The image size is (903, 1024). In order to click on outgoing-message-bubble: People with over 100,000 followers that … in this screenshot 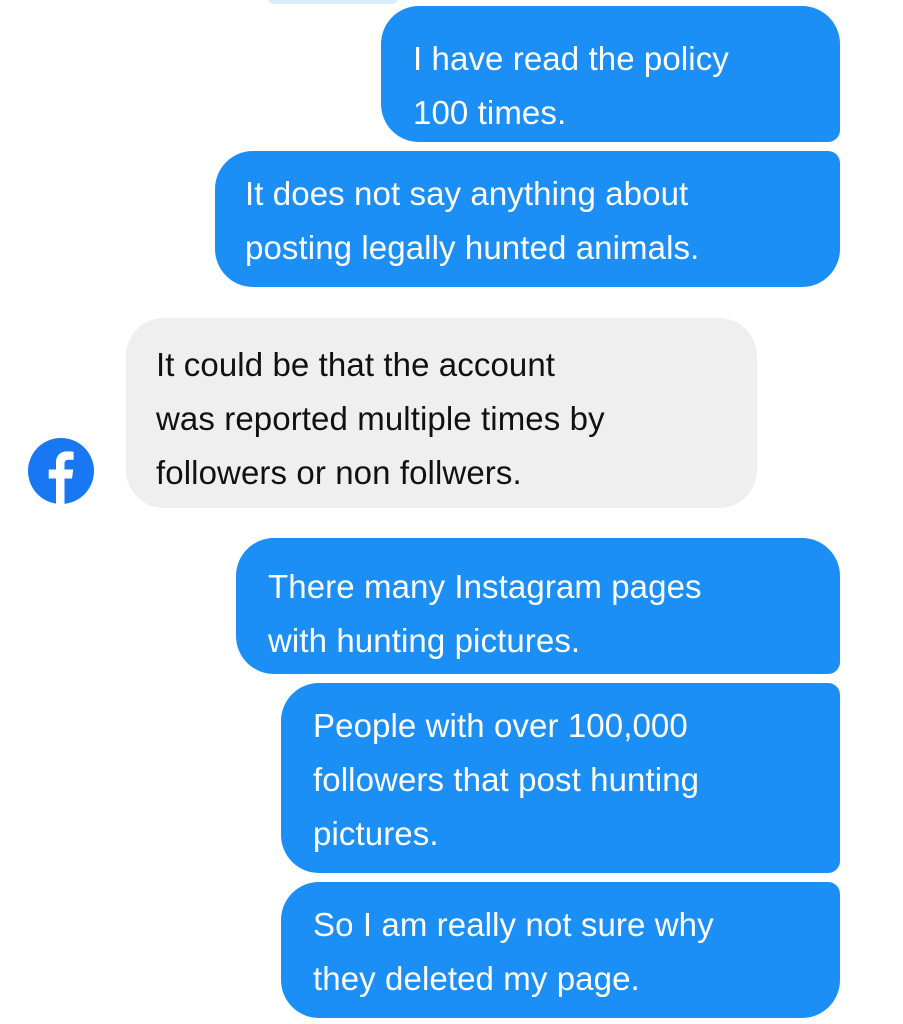, I will do `click(560, 778)`.